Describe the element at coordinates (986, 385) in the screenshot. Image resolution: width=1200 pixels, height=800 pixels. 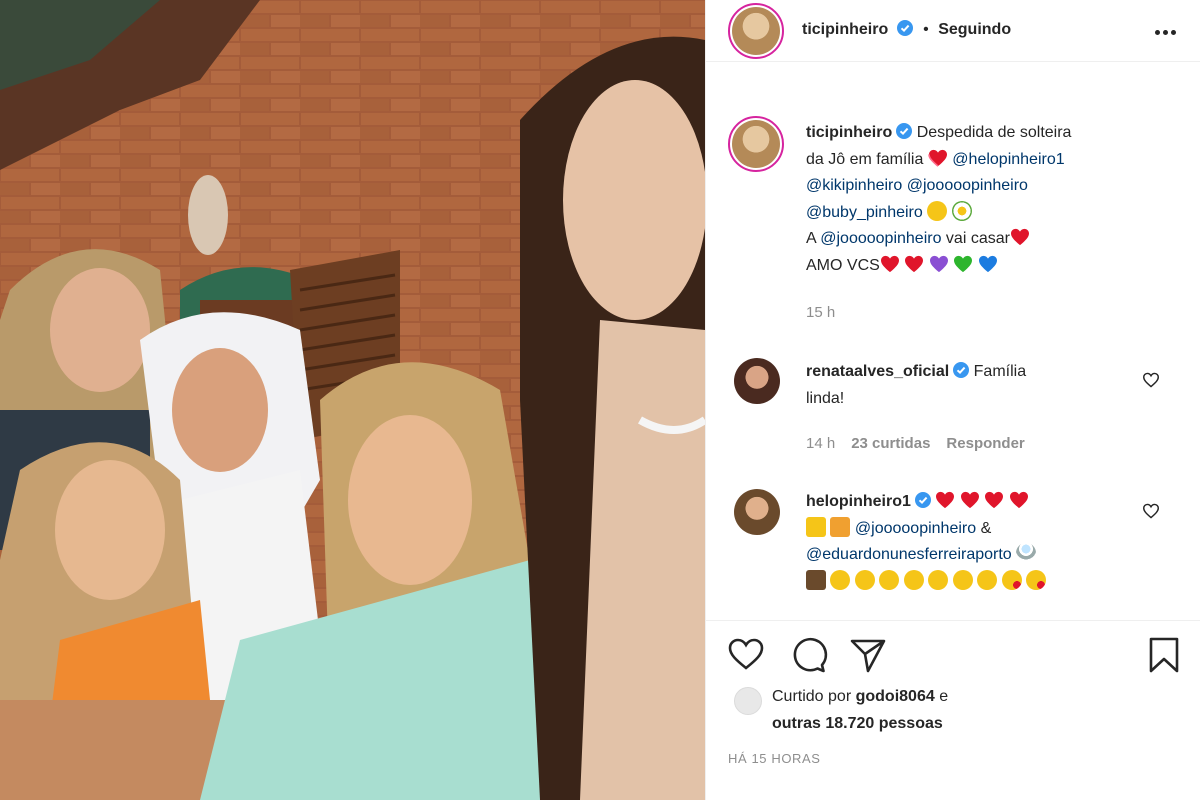
I see `comment-renataalves: renataalves_oficial Família linda!` at that location.